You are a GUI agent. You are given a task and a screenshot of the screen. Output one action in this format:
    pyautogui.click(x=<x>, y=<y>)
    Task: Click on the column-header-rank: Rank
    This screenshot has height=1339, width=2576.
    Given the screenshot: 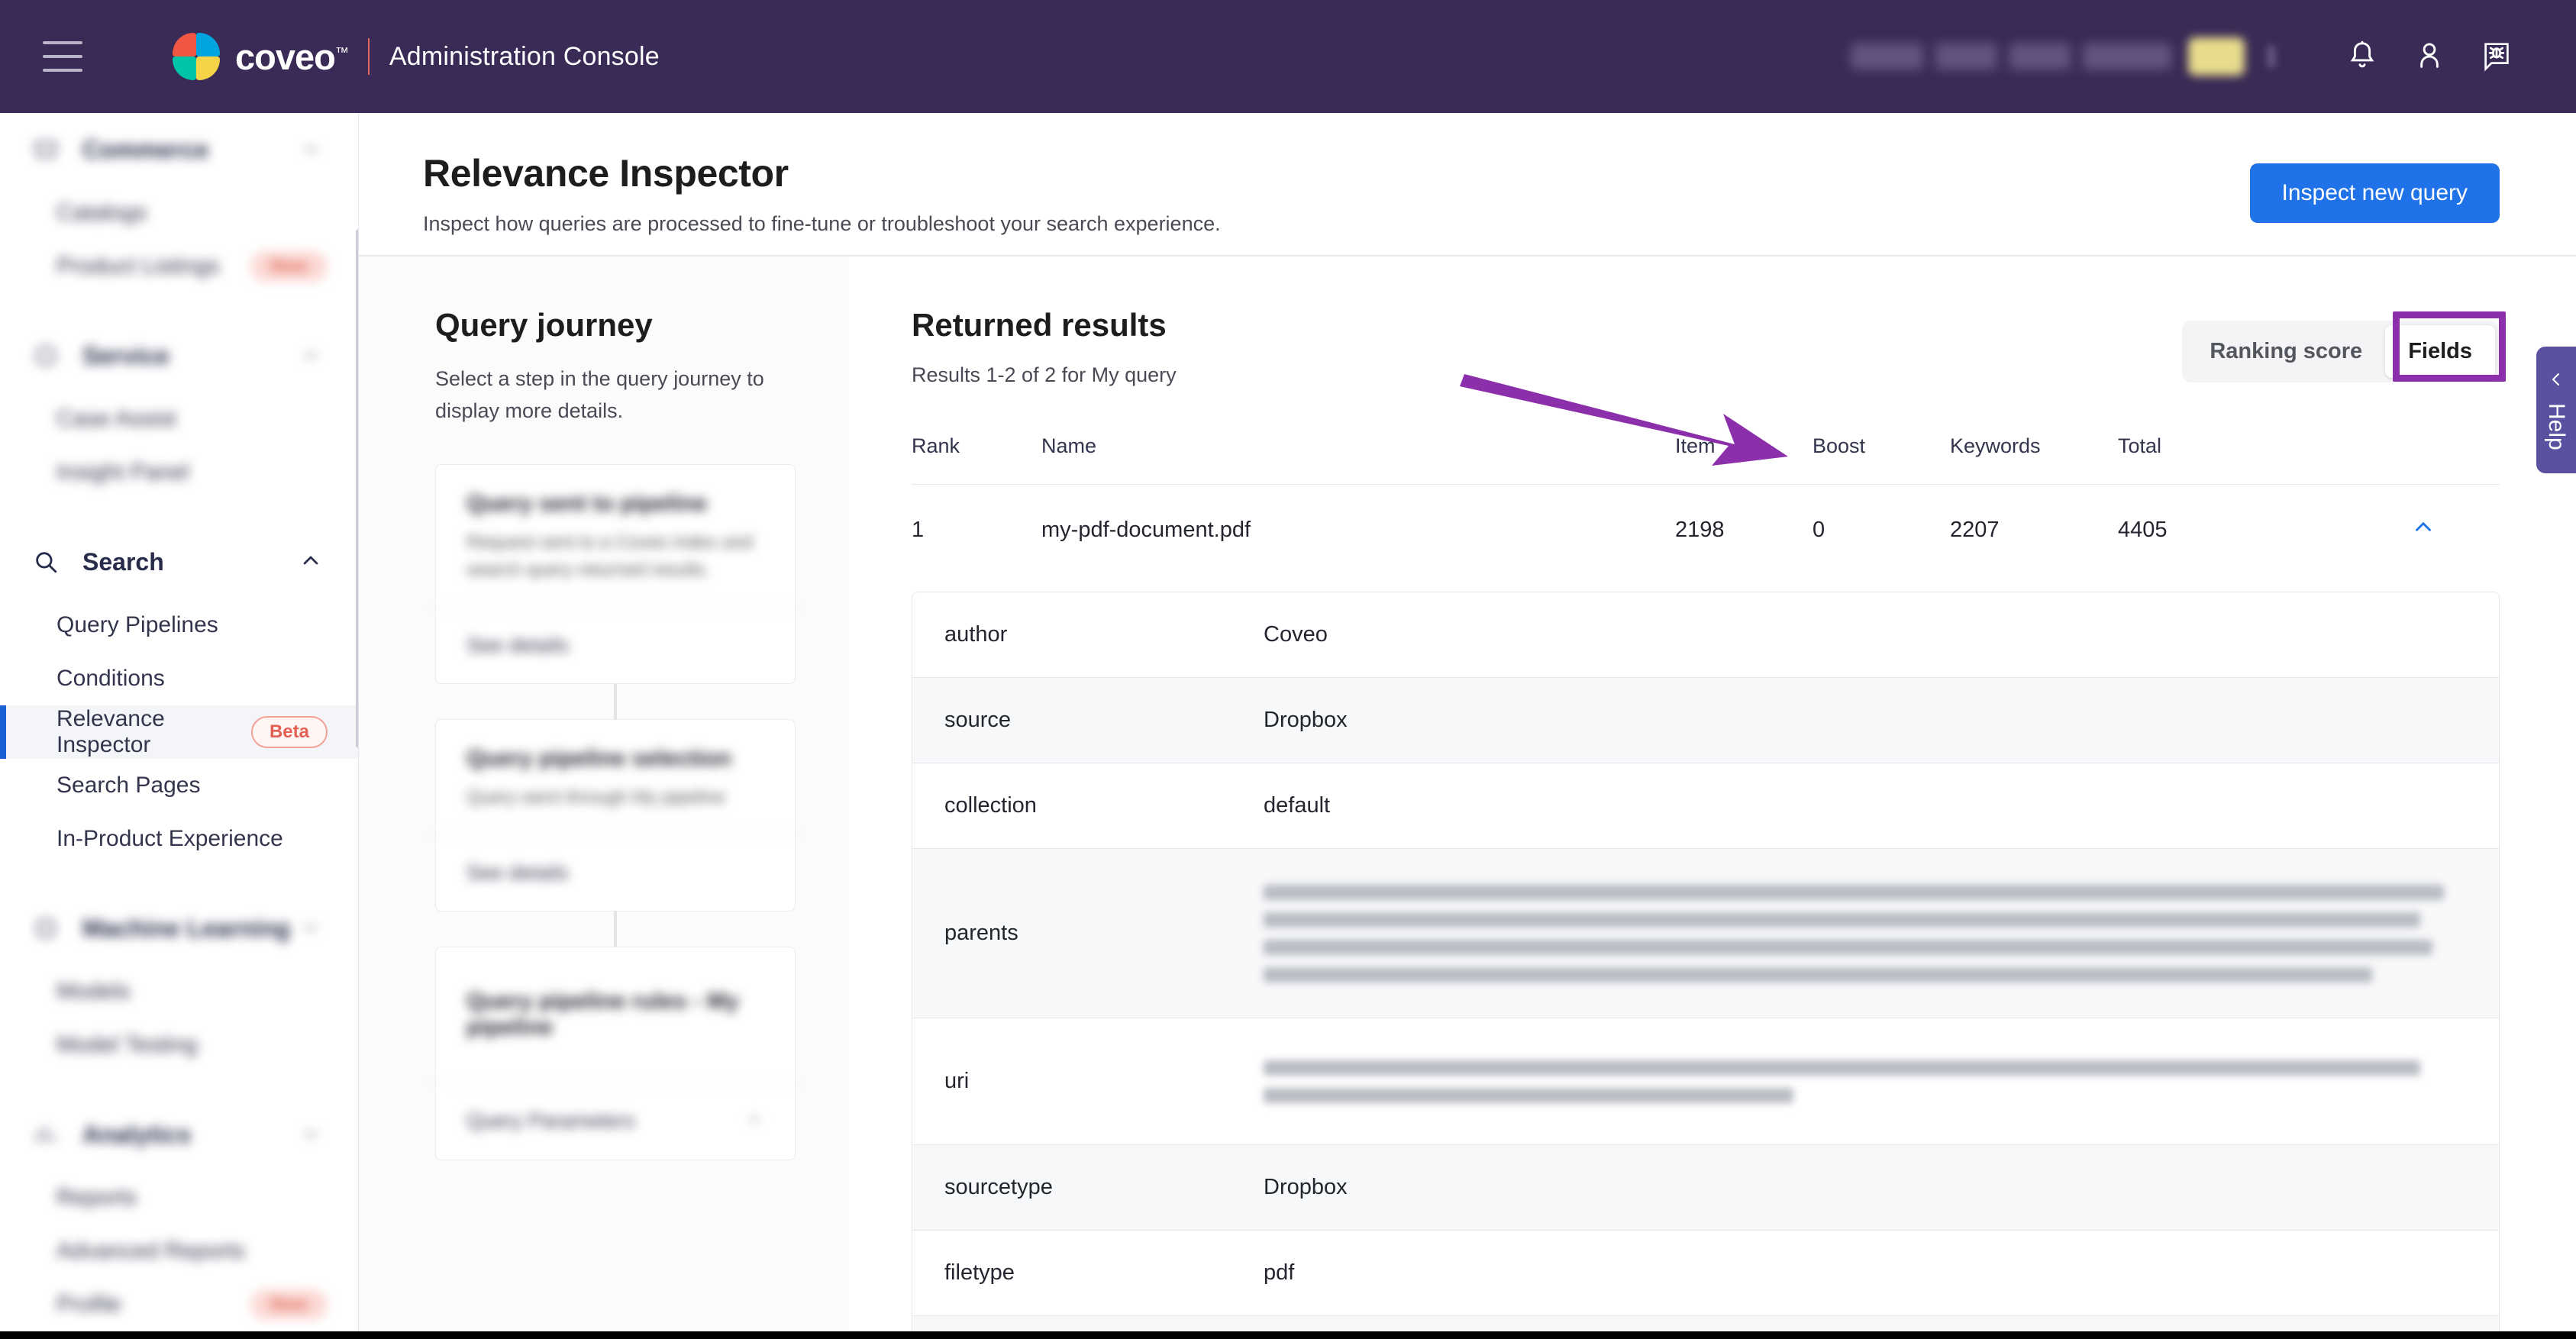 What is the action you would take?
    pyautogui.click(x=936, y=446)
    